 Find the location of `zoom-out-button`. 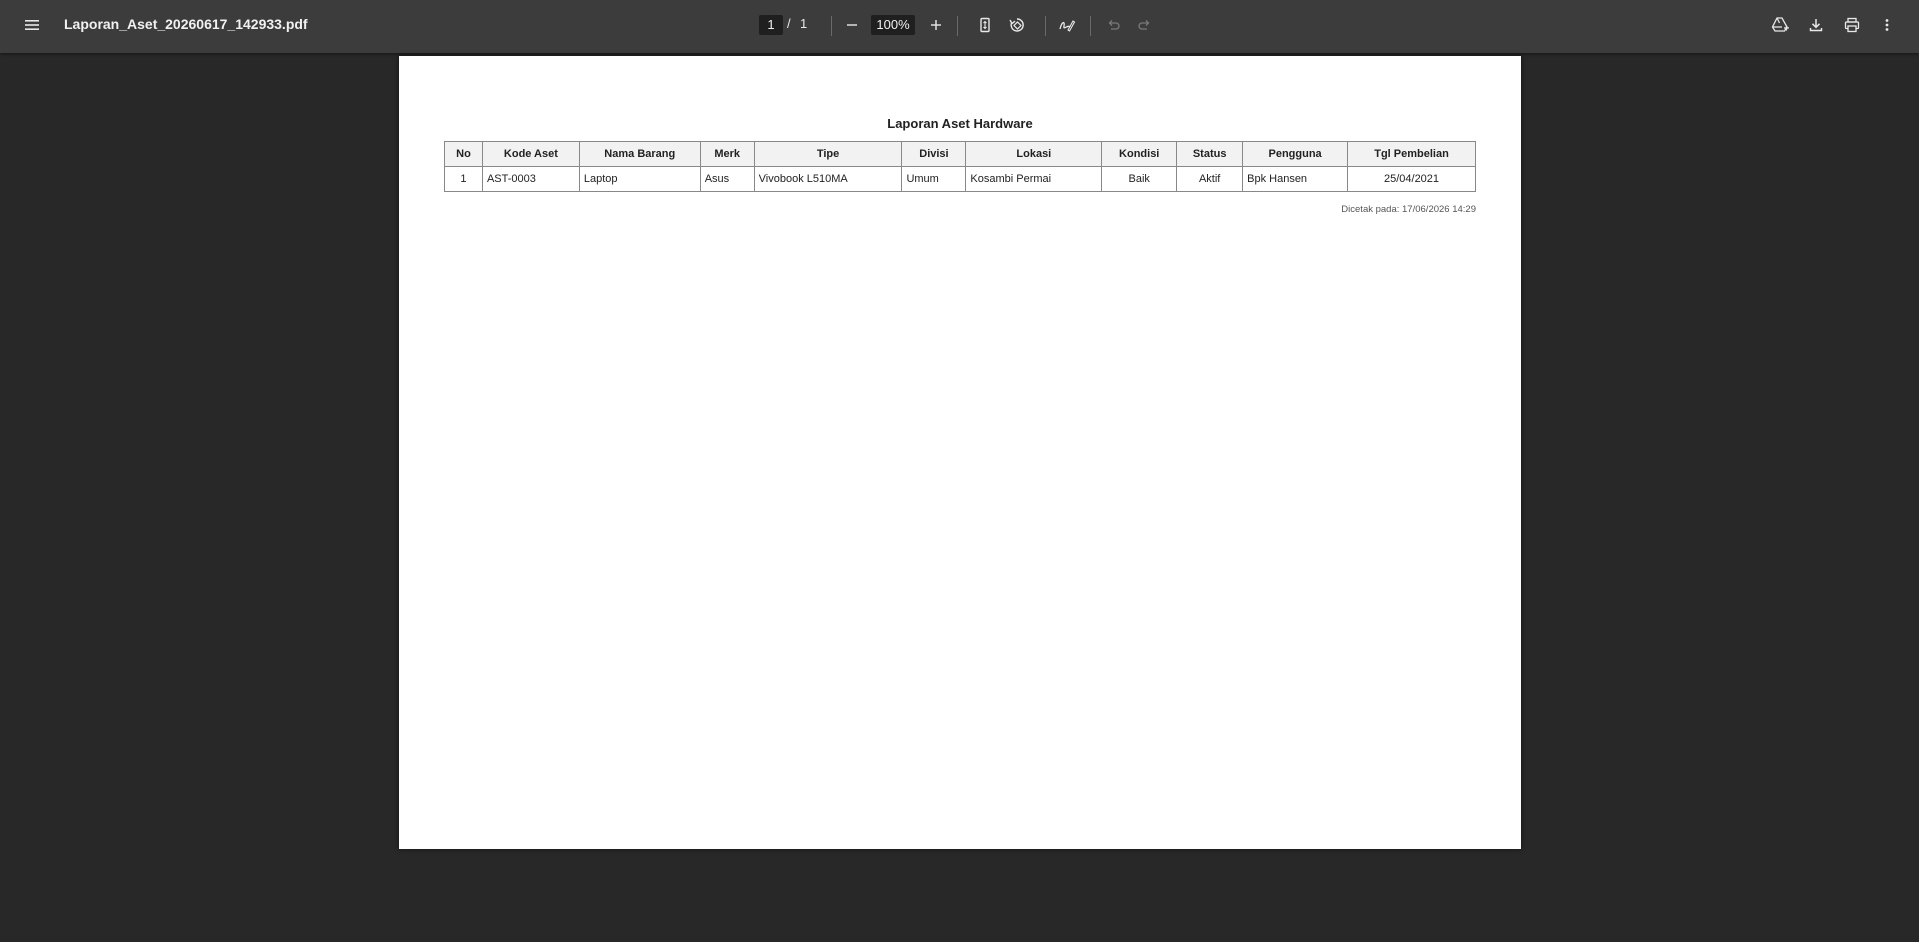

zoom-out-button is located at coordinates (852, 25).